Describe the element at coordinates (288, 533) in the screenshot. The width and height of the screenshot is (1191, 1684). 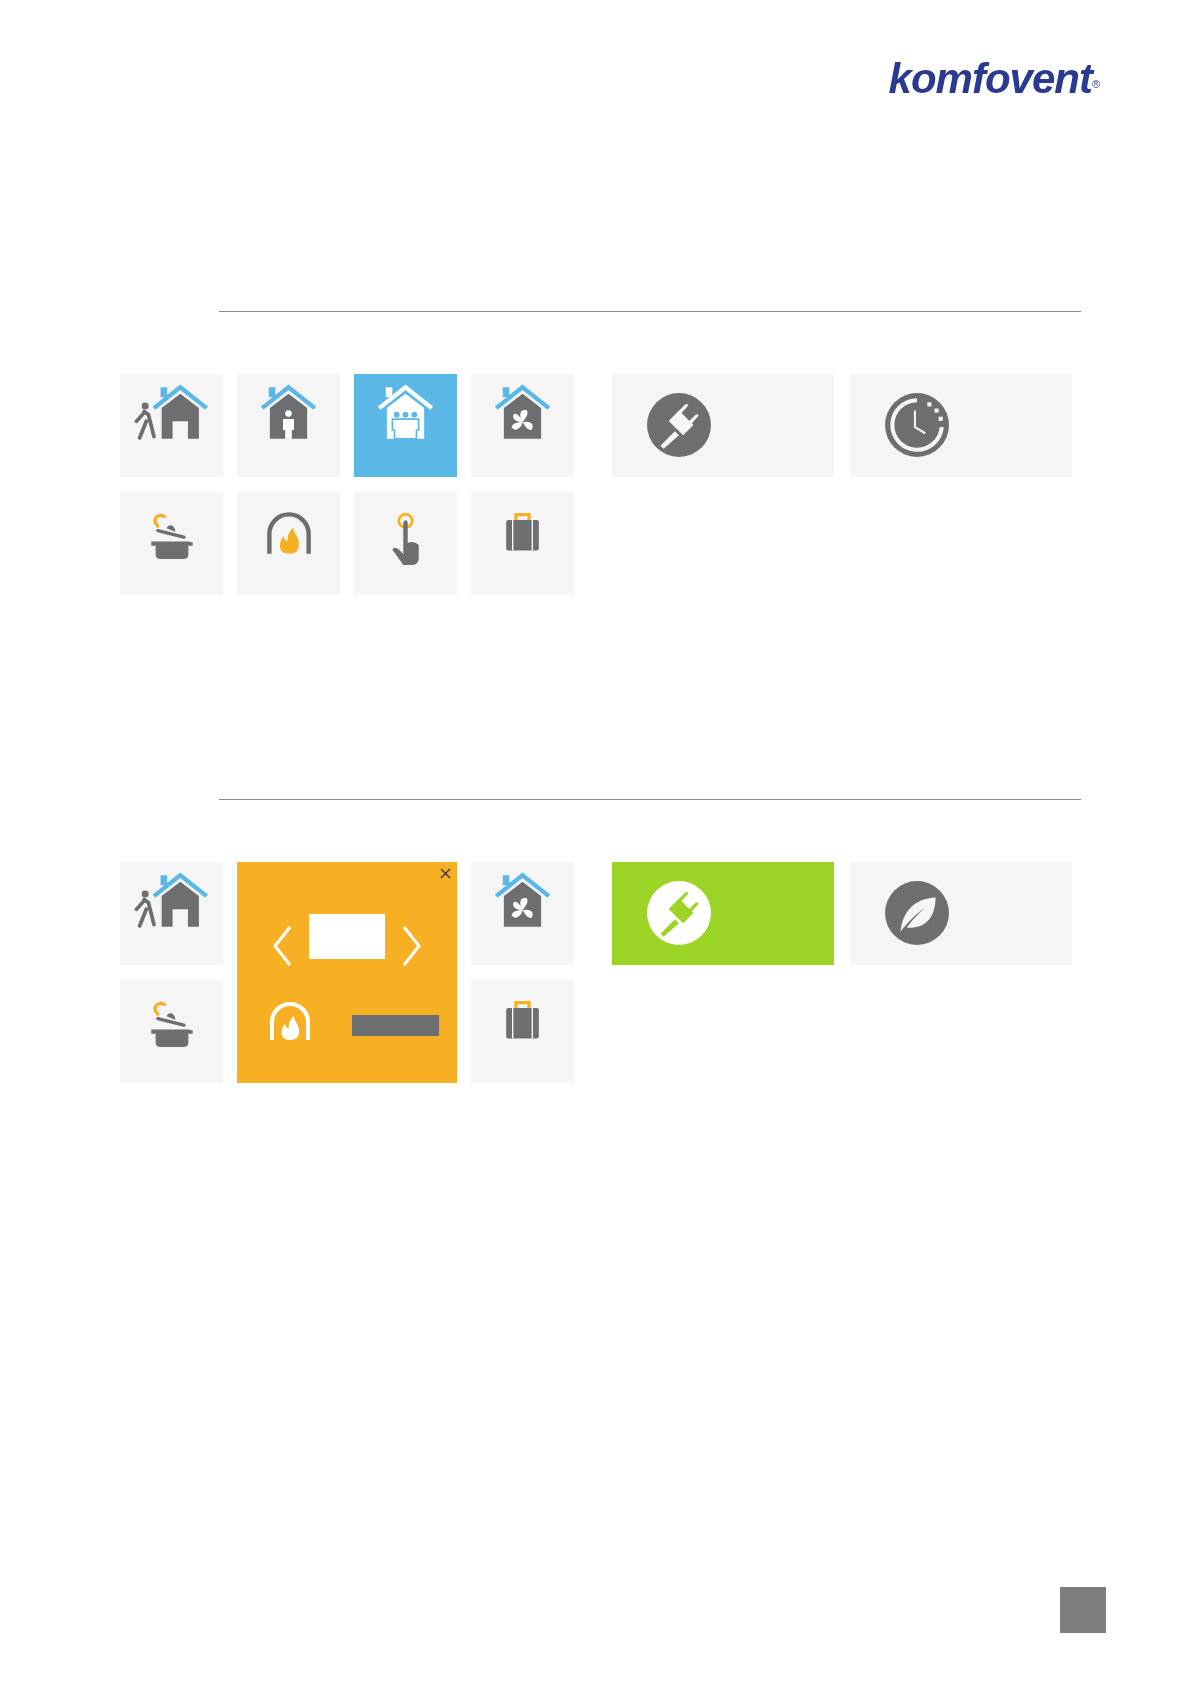
I see `fireplace-icon` at that location.